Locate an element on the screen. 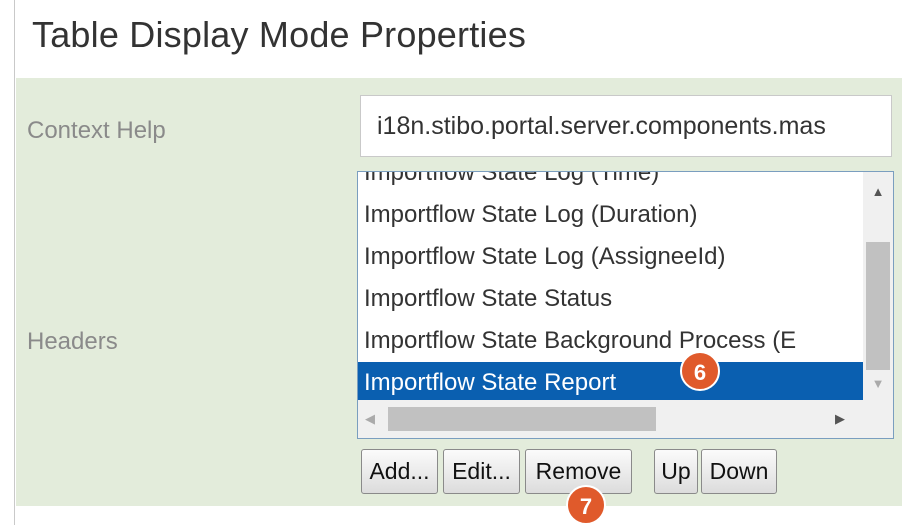 The height and width of the screenshot is (527, 902). scroll-down-arrow-icon: ▼ is located at coordinates (878, 383).